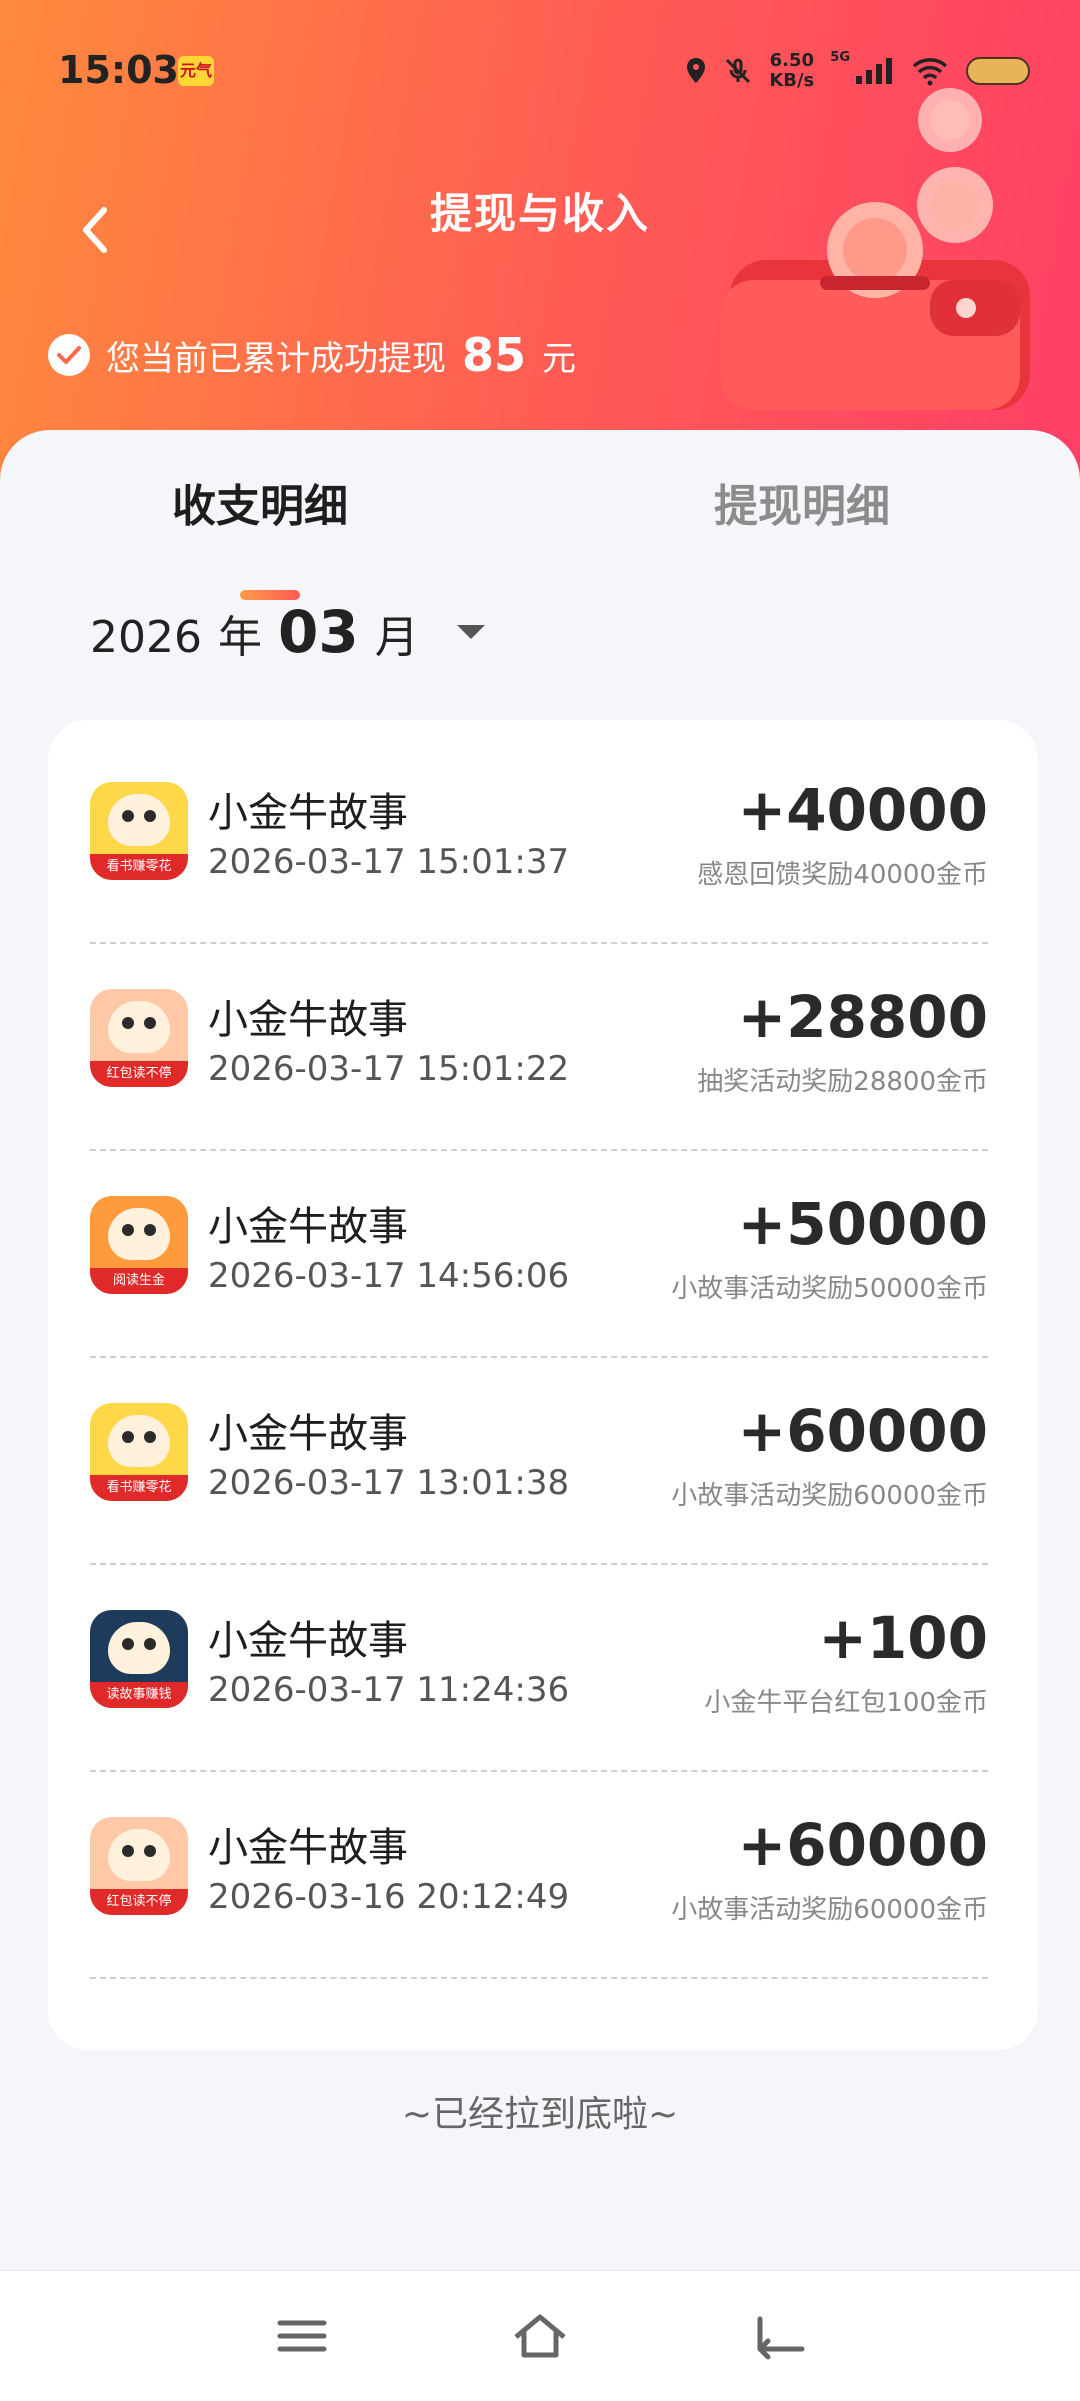 This screenshot has width=1080, height=2401. I want to click on home-icon, so click(540, 2336).